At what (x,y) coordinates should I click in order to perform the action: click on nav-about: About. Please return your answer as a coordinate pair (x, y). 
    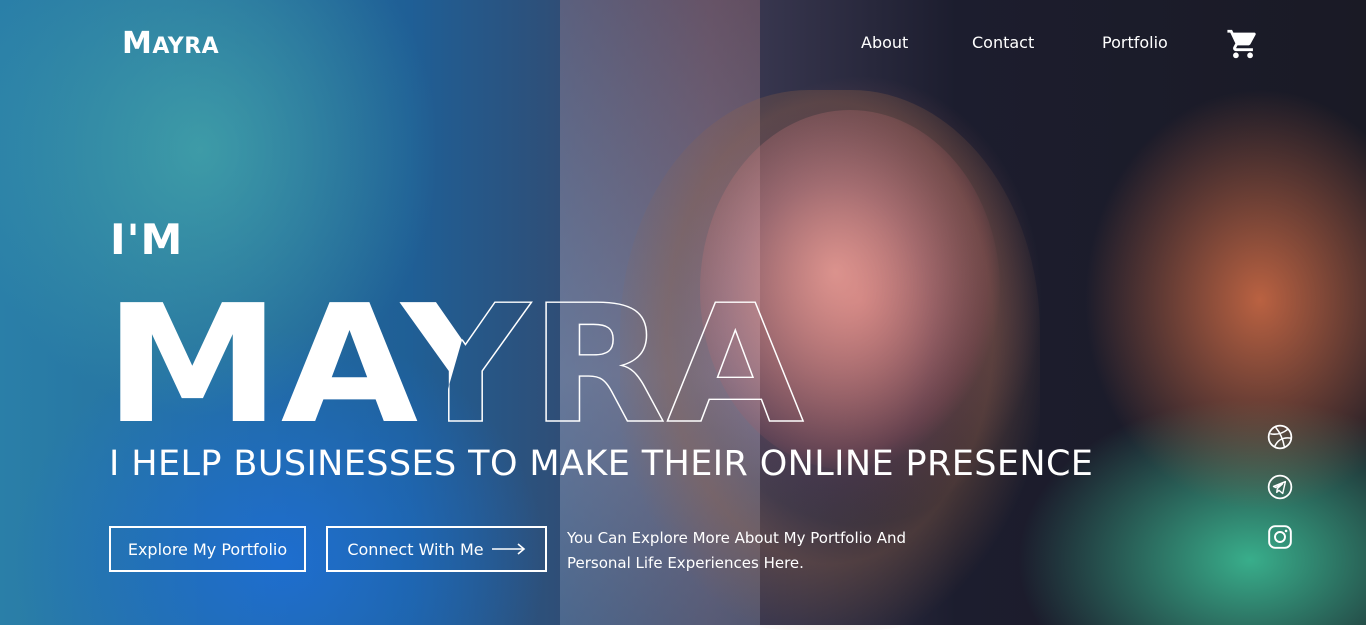
    Looking at the image, I should click on (884, 42).